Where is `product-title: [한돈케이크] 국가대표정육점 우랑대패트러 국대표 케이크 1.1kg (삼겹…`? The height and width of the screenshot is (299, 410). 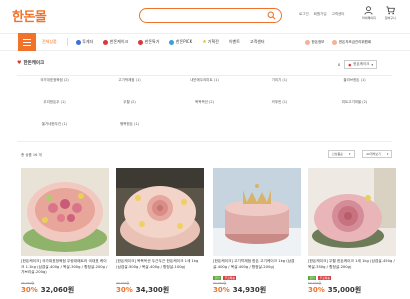 product-title: [한돈케이크] 국가대표정육점 우랑대패트러 국대표 케이크 1.1kg (삼겹… is located at coordinates (65, 267).